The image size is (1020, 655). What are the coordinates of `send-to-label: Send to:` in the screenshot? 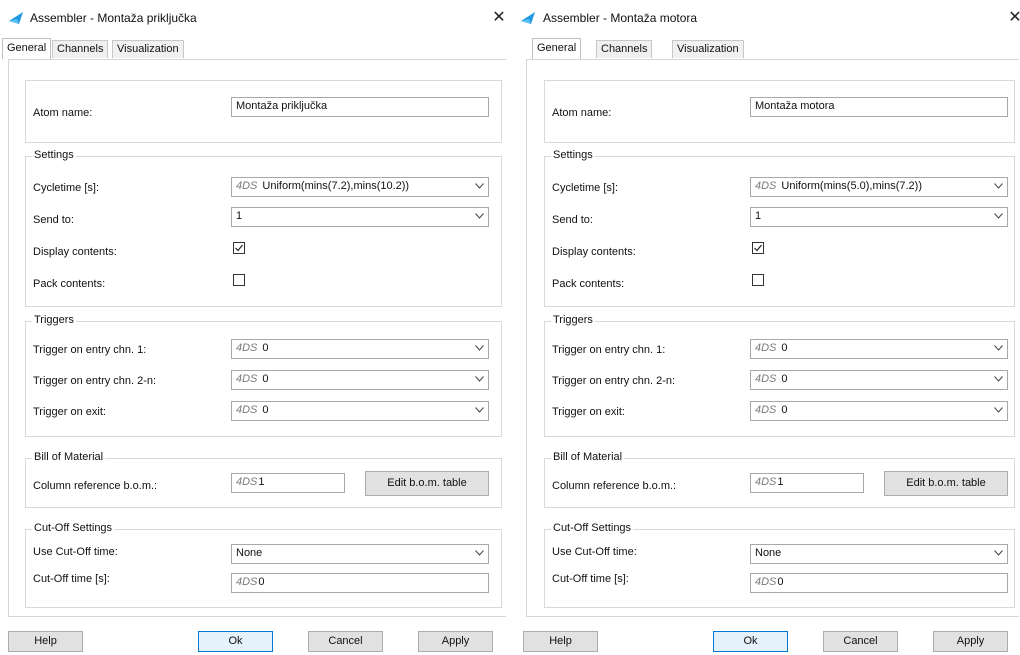 It's located at (53, 220).